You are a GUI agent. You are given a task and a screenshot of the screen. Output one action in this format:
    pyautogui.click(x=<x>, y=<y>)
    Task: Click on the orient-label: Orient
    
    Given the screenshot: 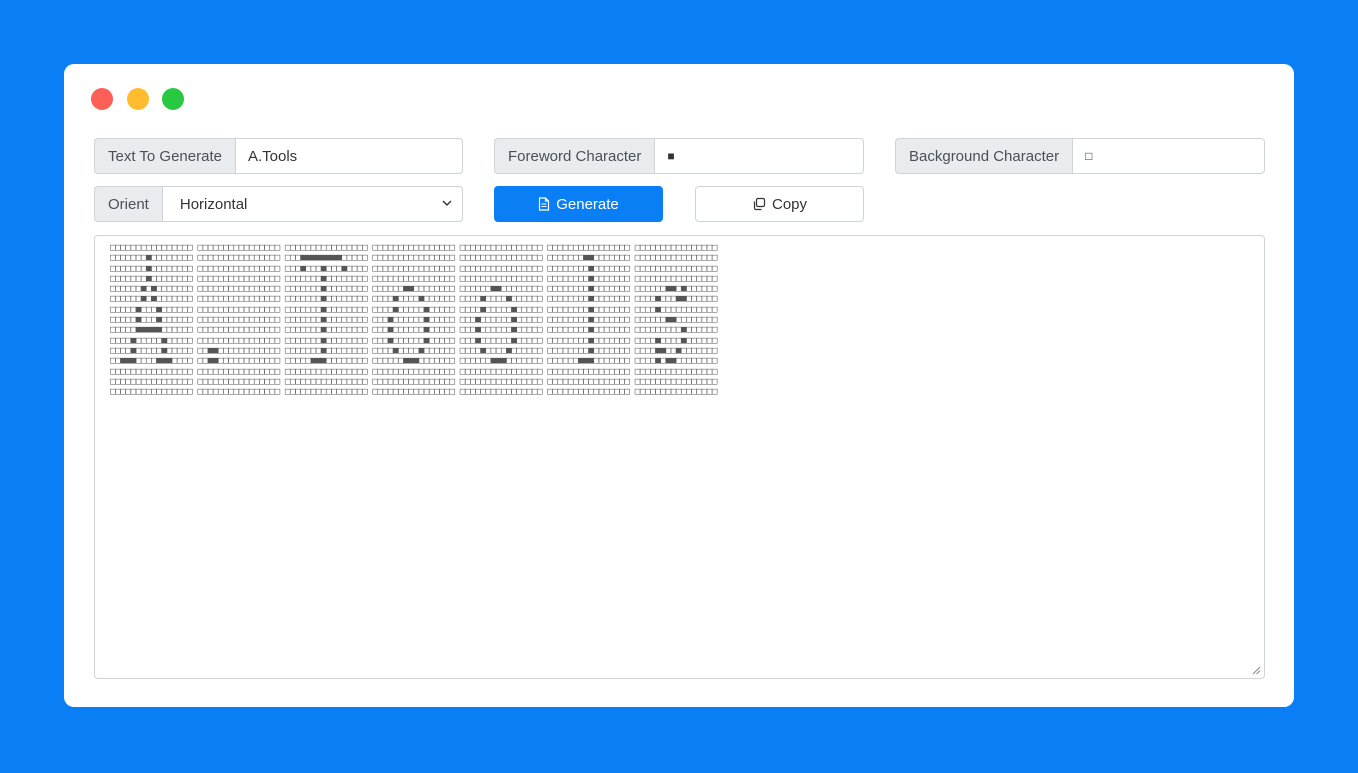 What is the action you would take?
    pyautogui.click(x=128, y=204)
    